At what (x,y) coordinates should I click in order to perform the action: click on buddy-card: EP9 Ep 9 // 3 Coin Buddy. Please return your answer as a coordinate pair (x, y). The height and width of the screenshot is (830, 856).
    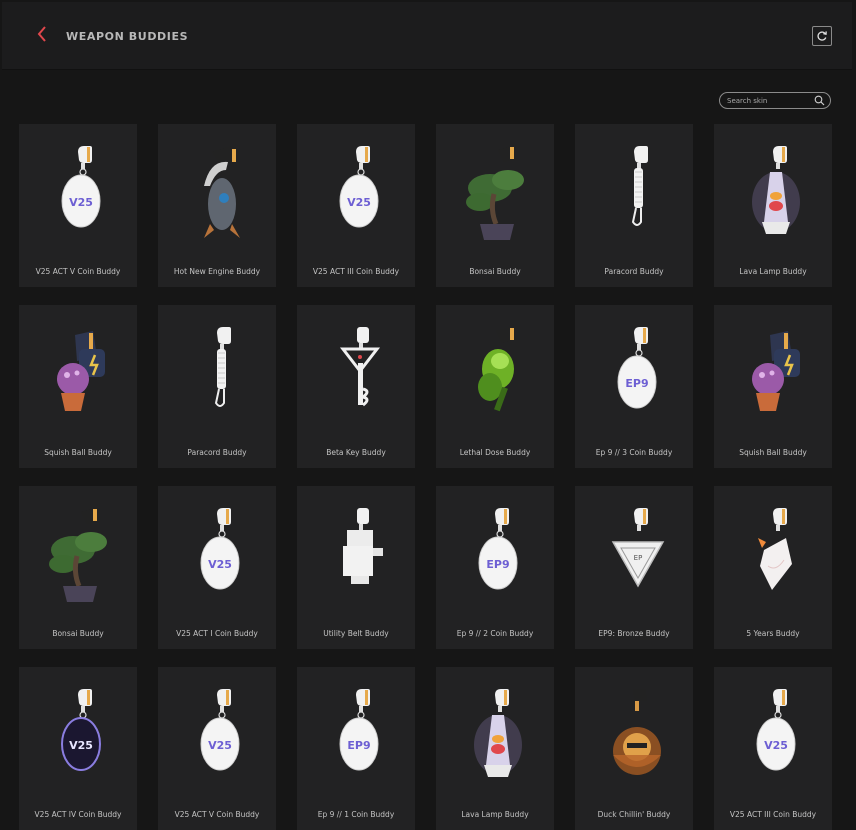
    Looking at the image, I should click on (634, 386).